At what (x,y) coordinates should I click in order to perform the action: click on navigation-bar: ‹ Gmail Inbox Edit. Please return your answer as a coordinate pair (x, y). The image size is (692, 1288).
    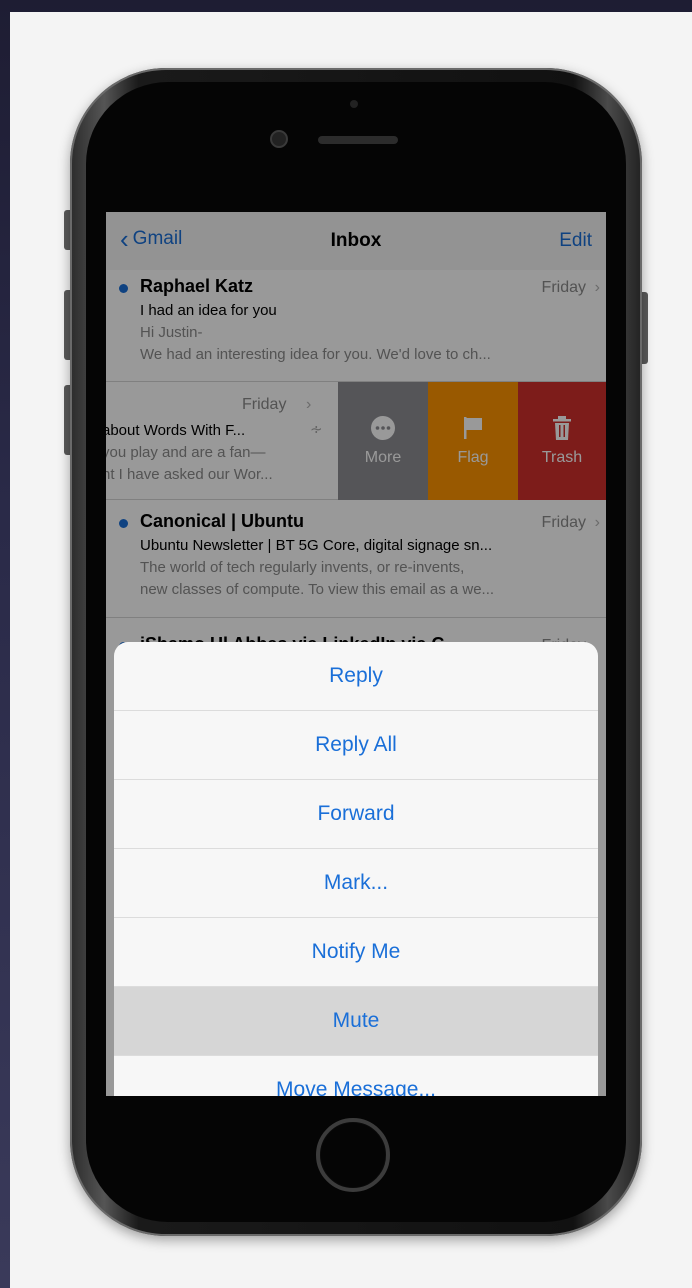
    Looking at the image, I should click on (356, 241).